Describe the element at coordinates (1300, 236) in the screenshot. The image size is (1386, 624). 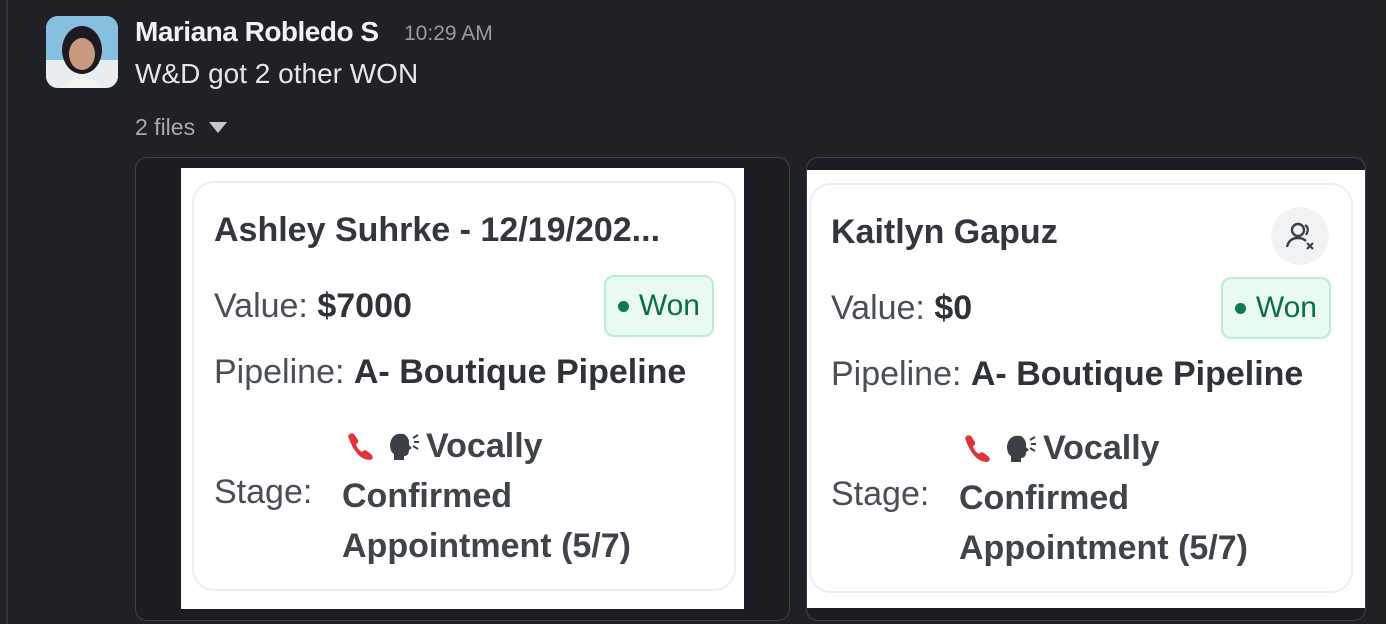
I see `contact-remove-icon` at that location.